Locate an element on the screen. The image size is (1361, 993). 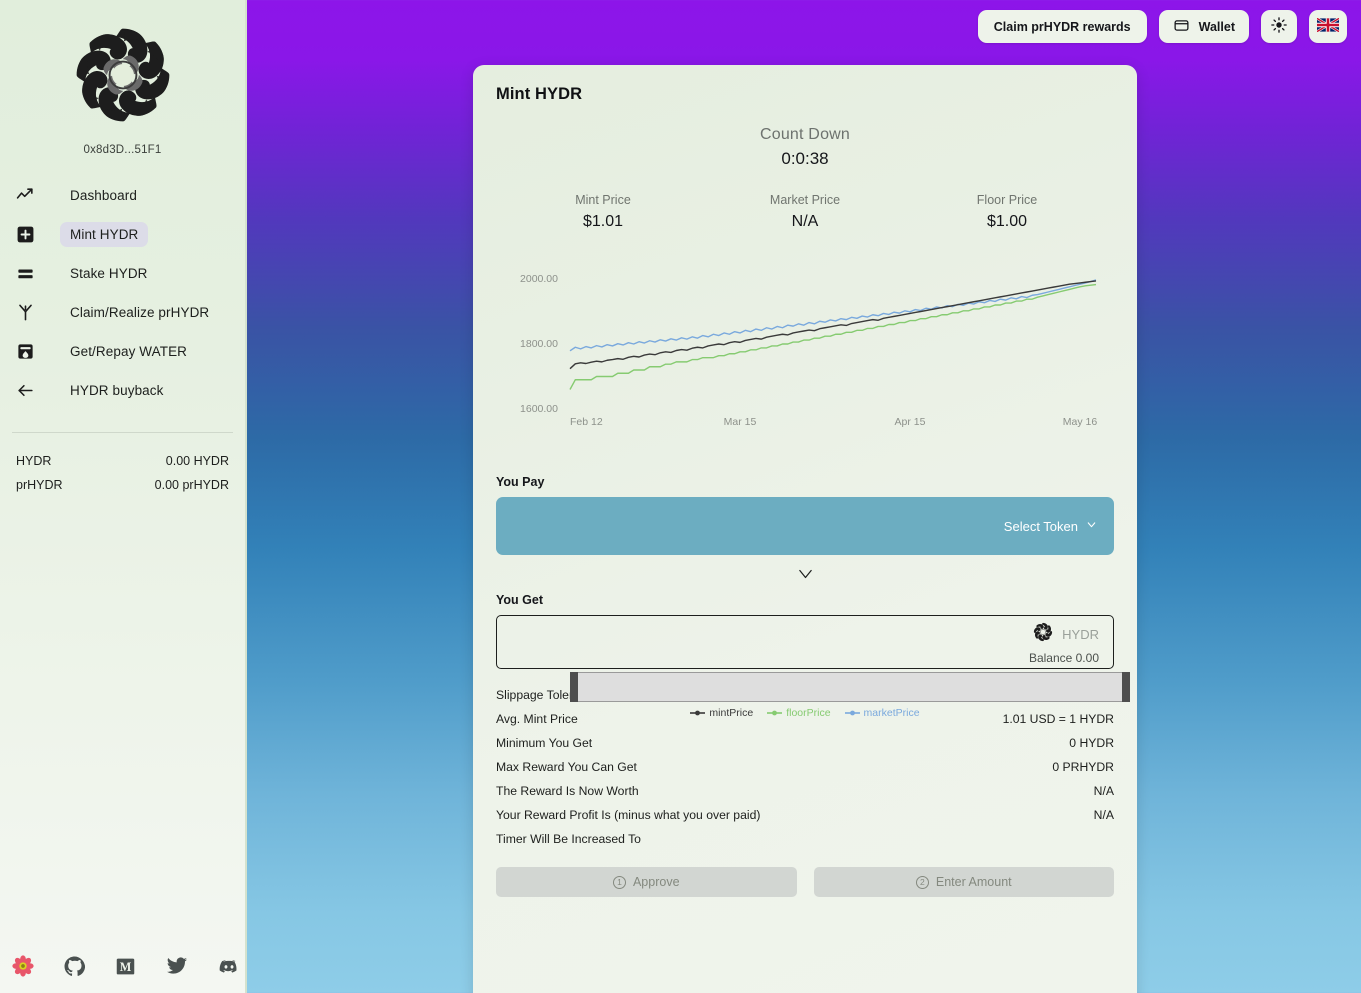
floor-price-cell: Floor Price $1.00 is located at coordinates (1007, 212).